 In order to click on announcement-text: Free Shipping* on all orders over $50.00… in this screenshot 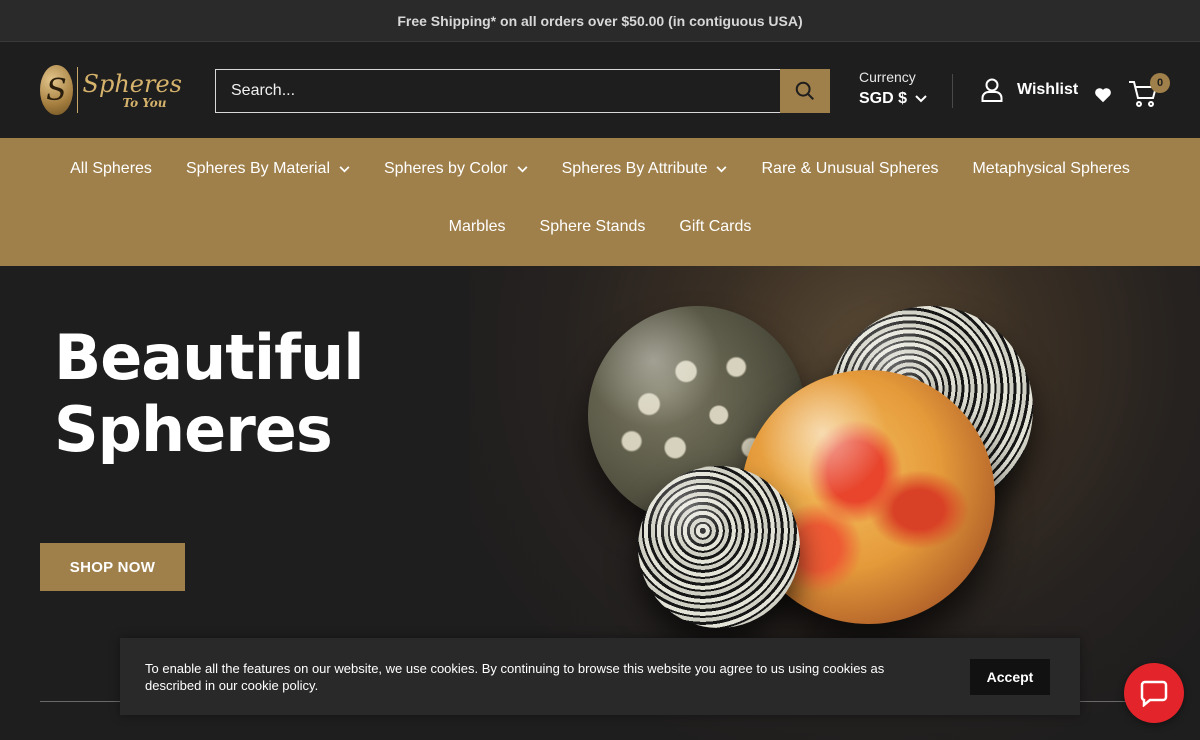, I will do `click(600, 20)`.